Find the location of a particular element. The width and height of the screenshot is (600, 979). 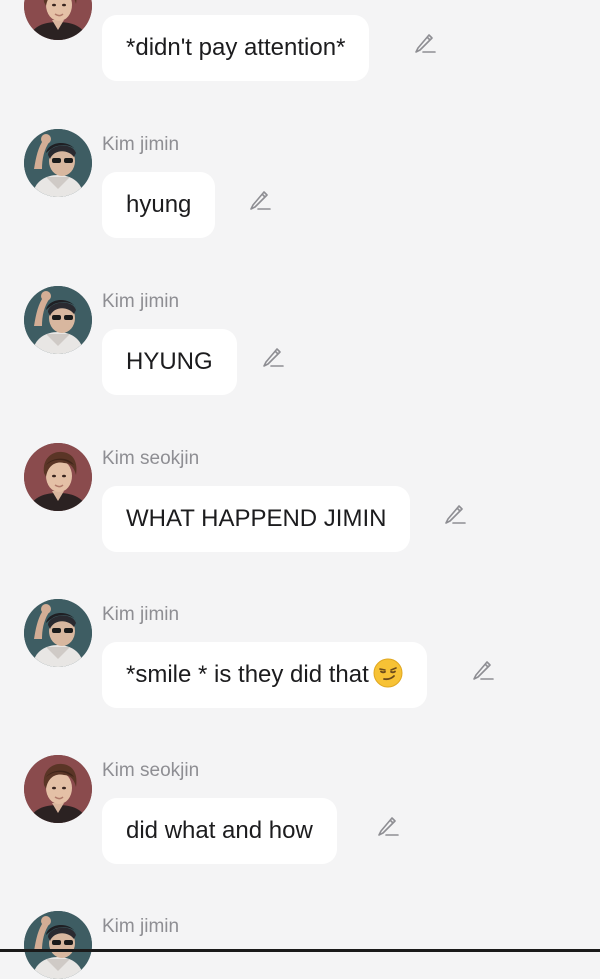

message-bubble: WHAT HAPPEND JIMIN is located at coordinates (256, 519).